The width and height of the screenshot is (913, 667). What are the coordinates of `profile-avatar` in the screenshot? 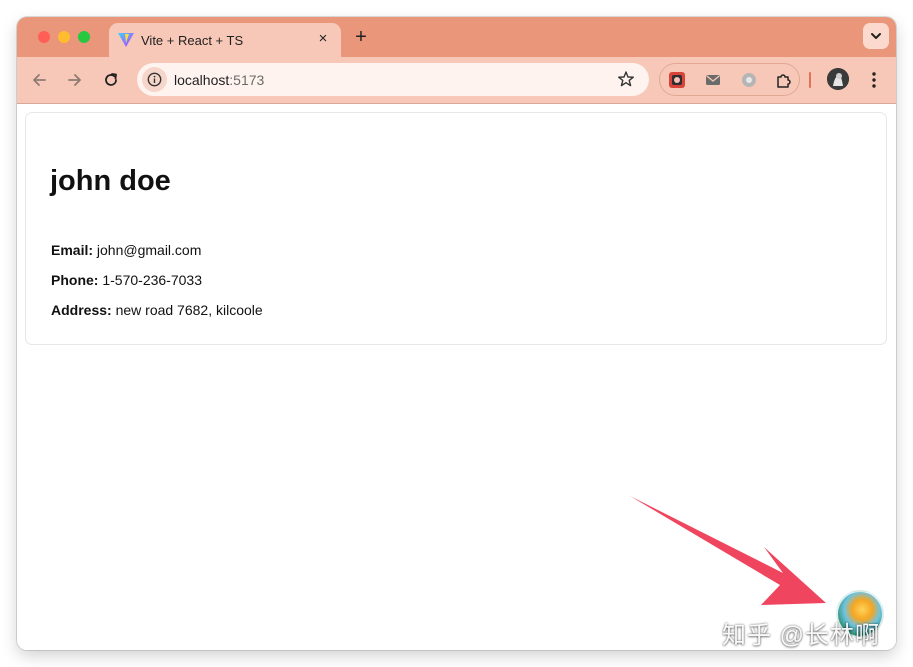 It's located at (838, 79).